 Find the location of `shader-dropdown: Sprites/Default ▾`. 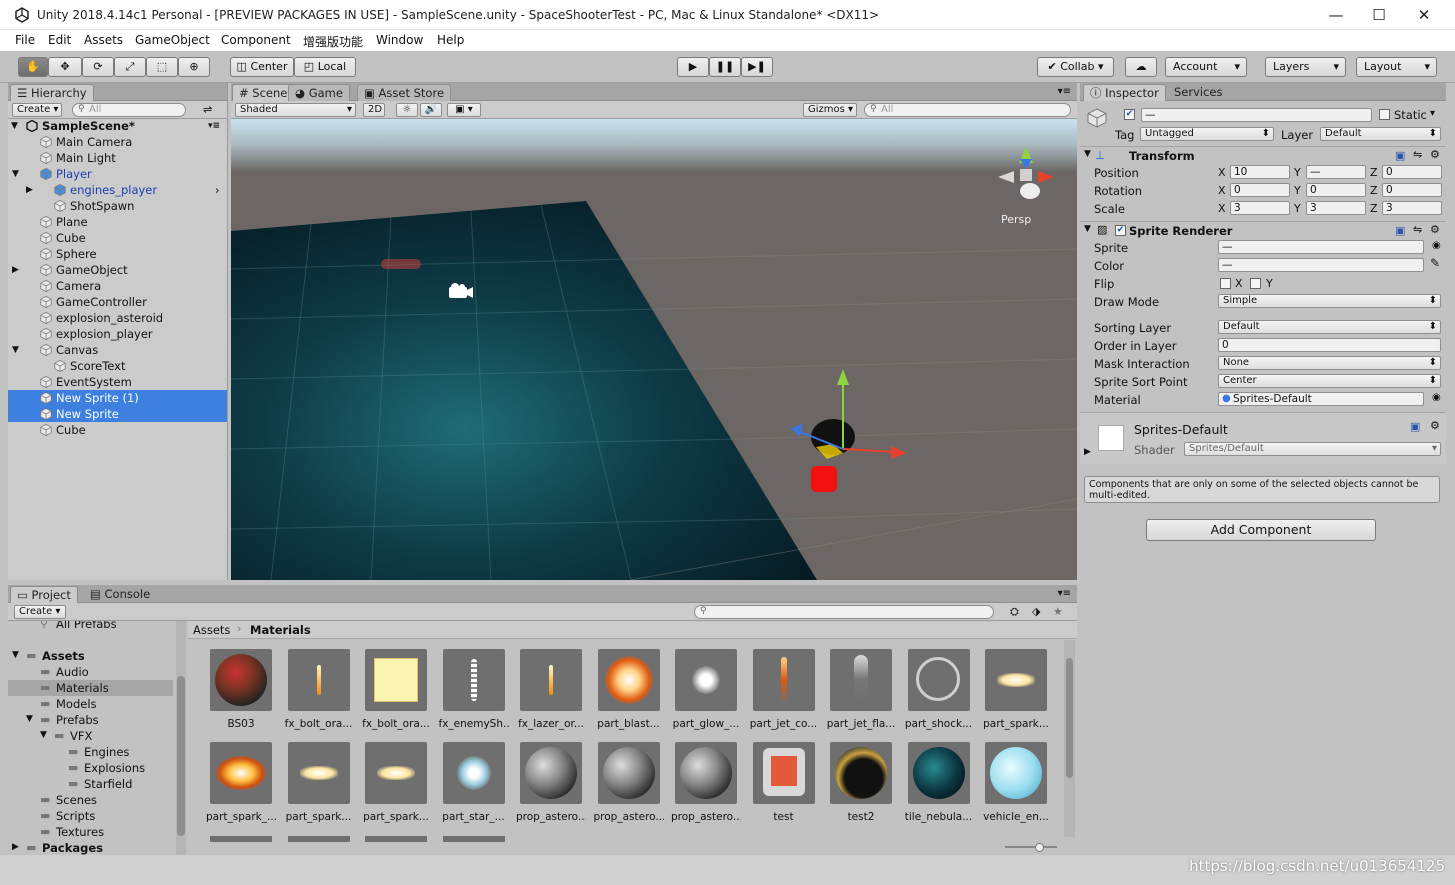

shader-dropdown: Sprites/Default ▾ is located at coordinates (1312, 449).